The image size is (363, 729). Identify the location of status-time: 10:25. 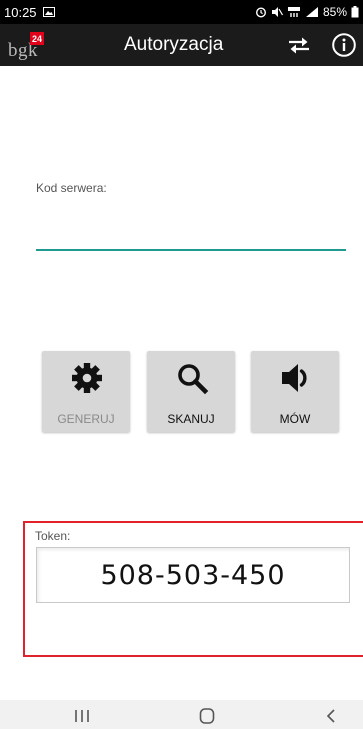
(20, 12).